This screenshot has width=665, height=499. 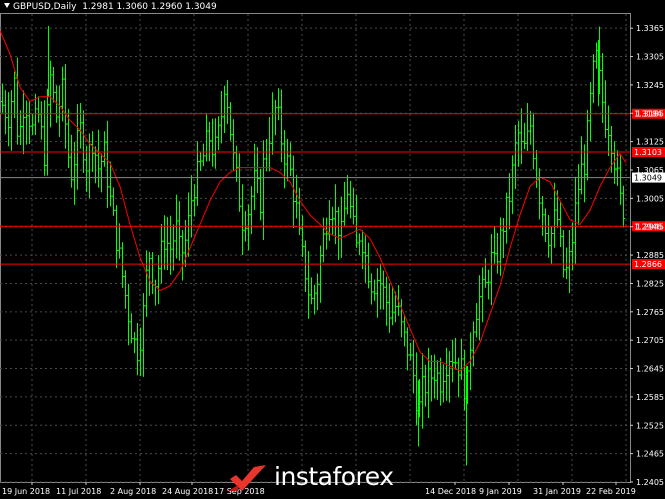 I want to click on time-tick-label: 31 Jan 2019, so click(x=557, y=491).